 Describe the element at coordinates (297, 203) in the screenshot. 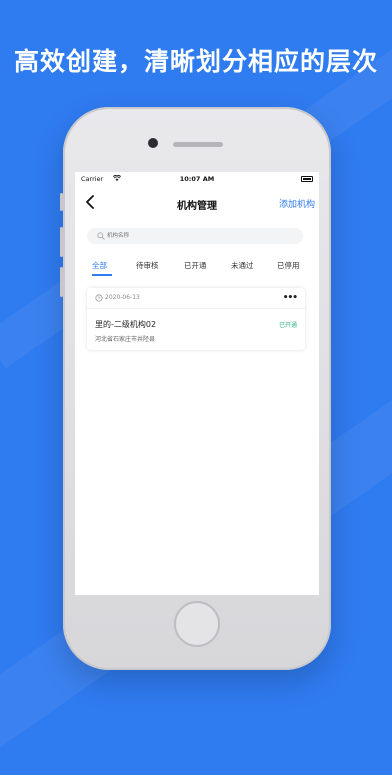

I see `add-organization-button: 添加机构` at that location.